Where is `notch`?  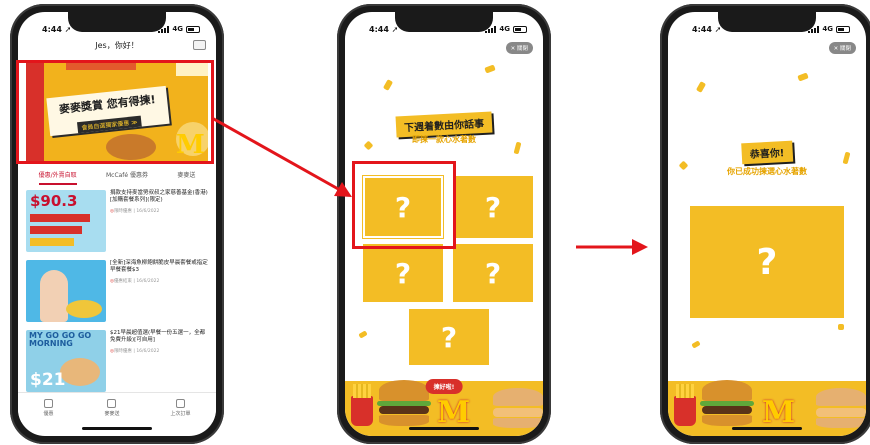
notch is located at coordinates (117, 22).